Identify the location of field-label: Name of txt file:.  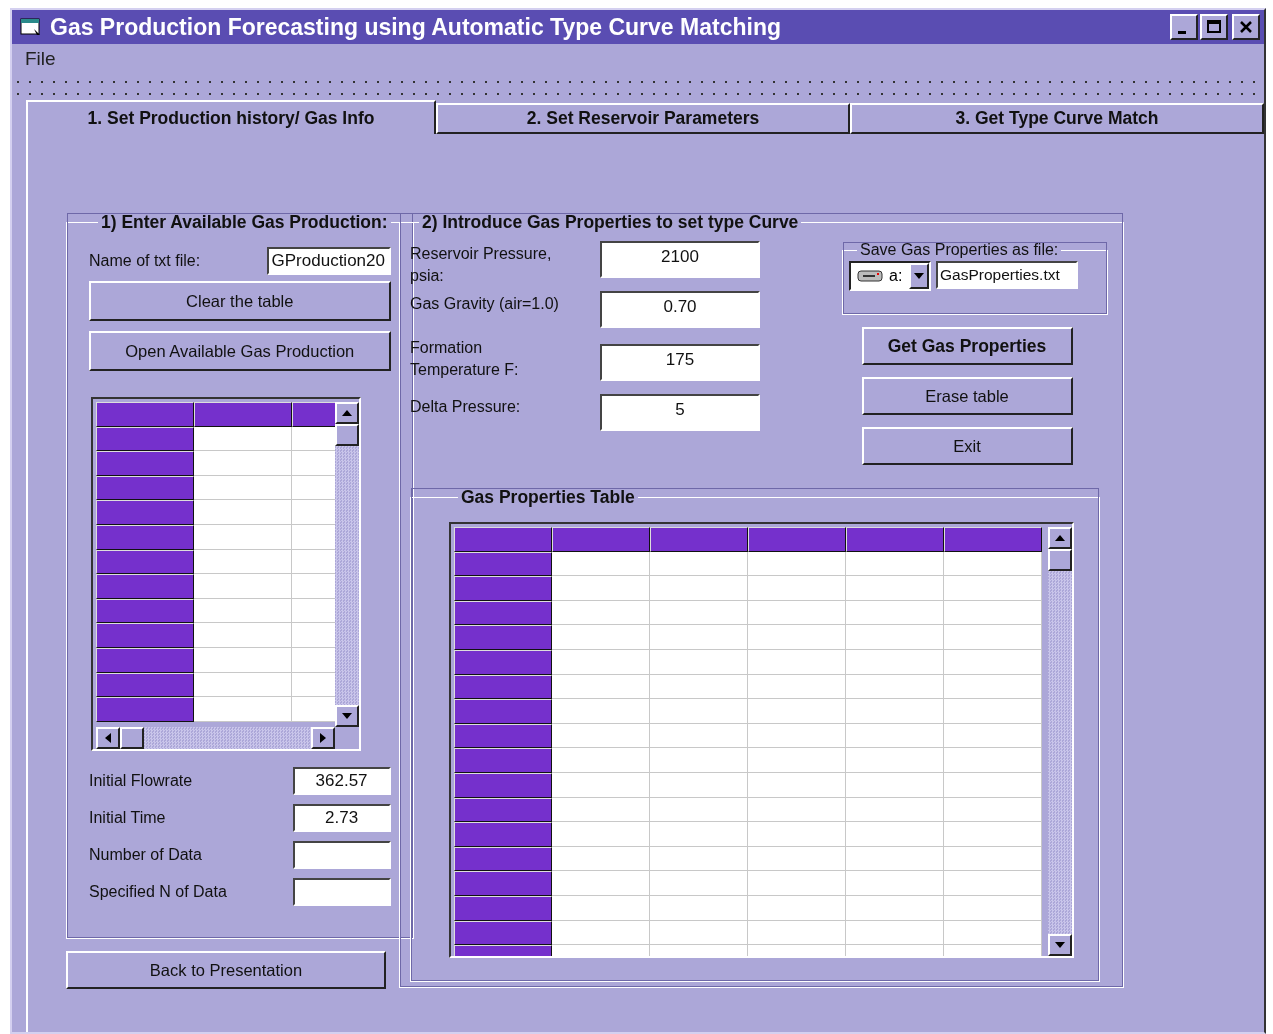
(145, 261).